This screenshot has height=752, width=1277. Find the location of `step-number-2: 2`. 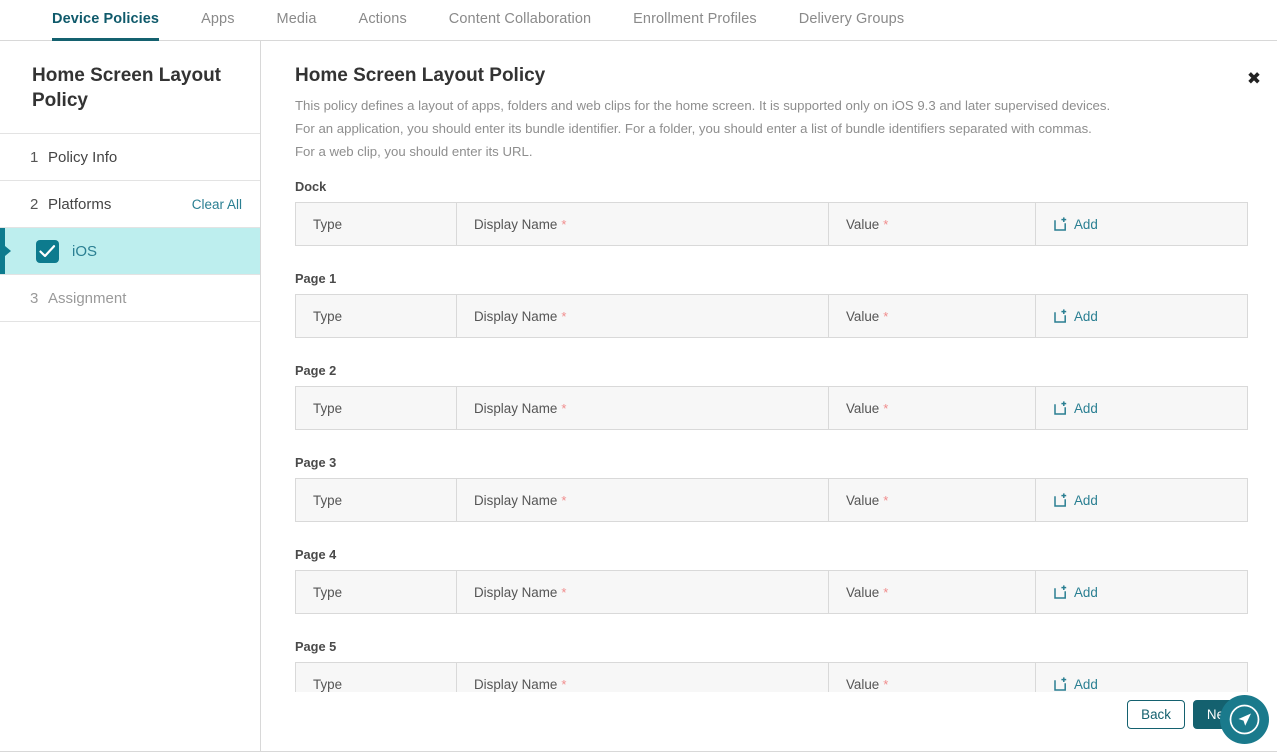

step-number-2: 2 is located at coordinates (34, 204).